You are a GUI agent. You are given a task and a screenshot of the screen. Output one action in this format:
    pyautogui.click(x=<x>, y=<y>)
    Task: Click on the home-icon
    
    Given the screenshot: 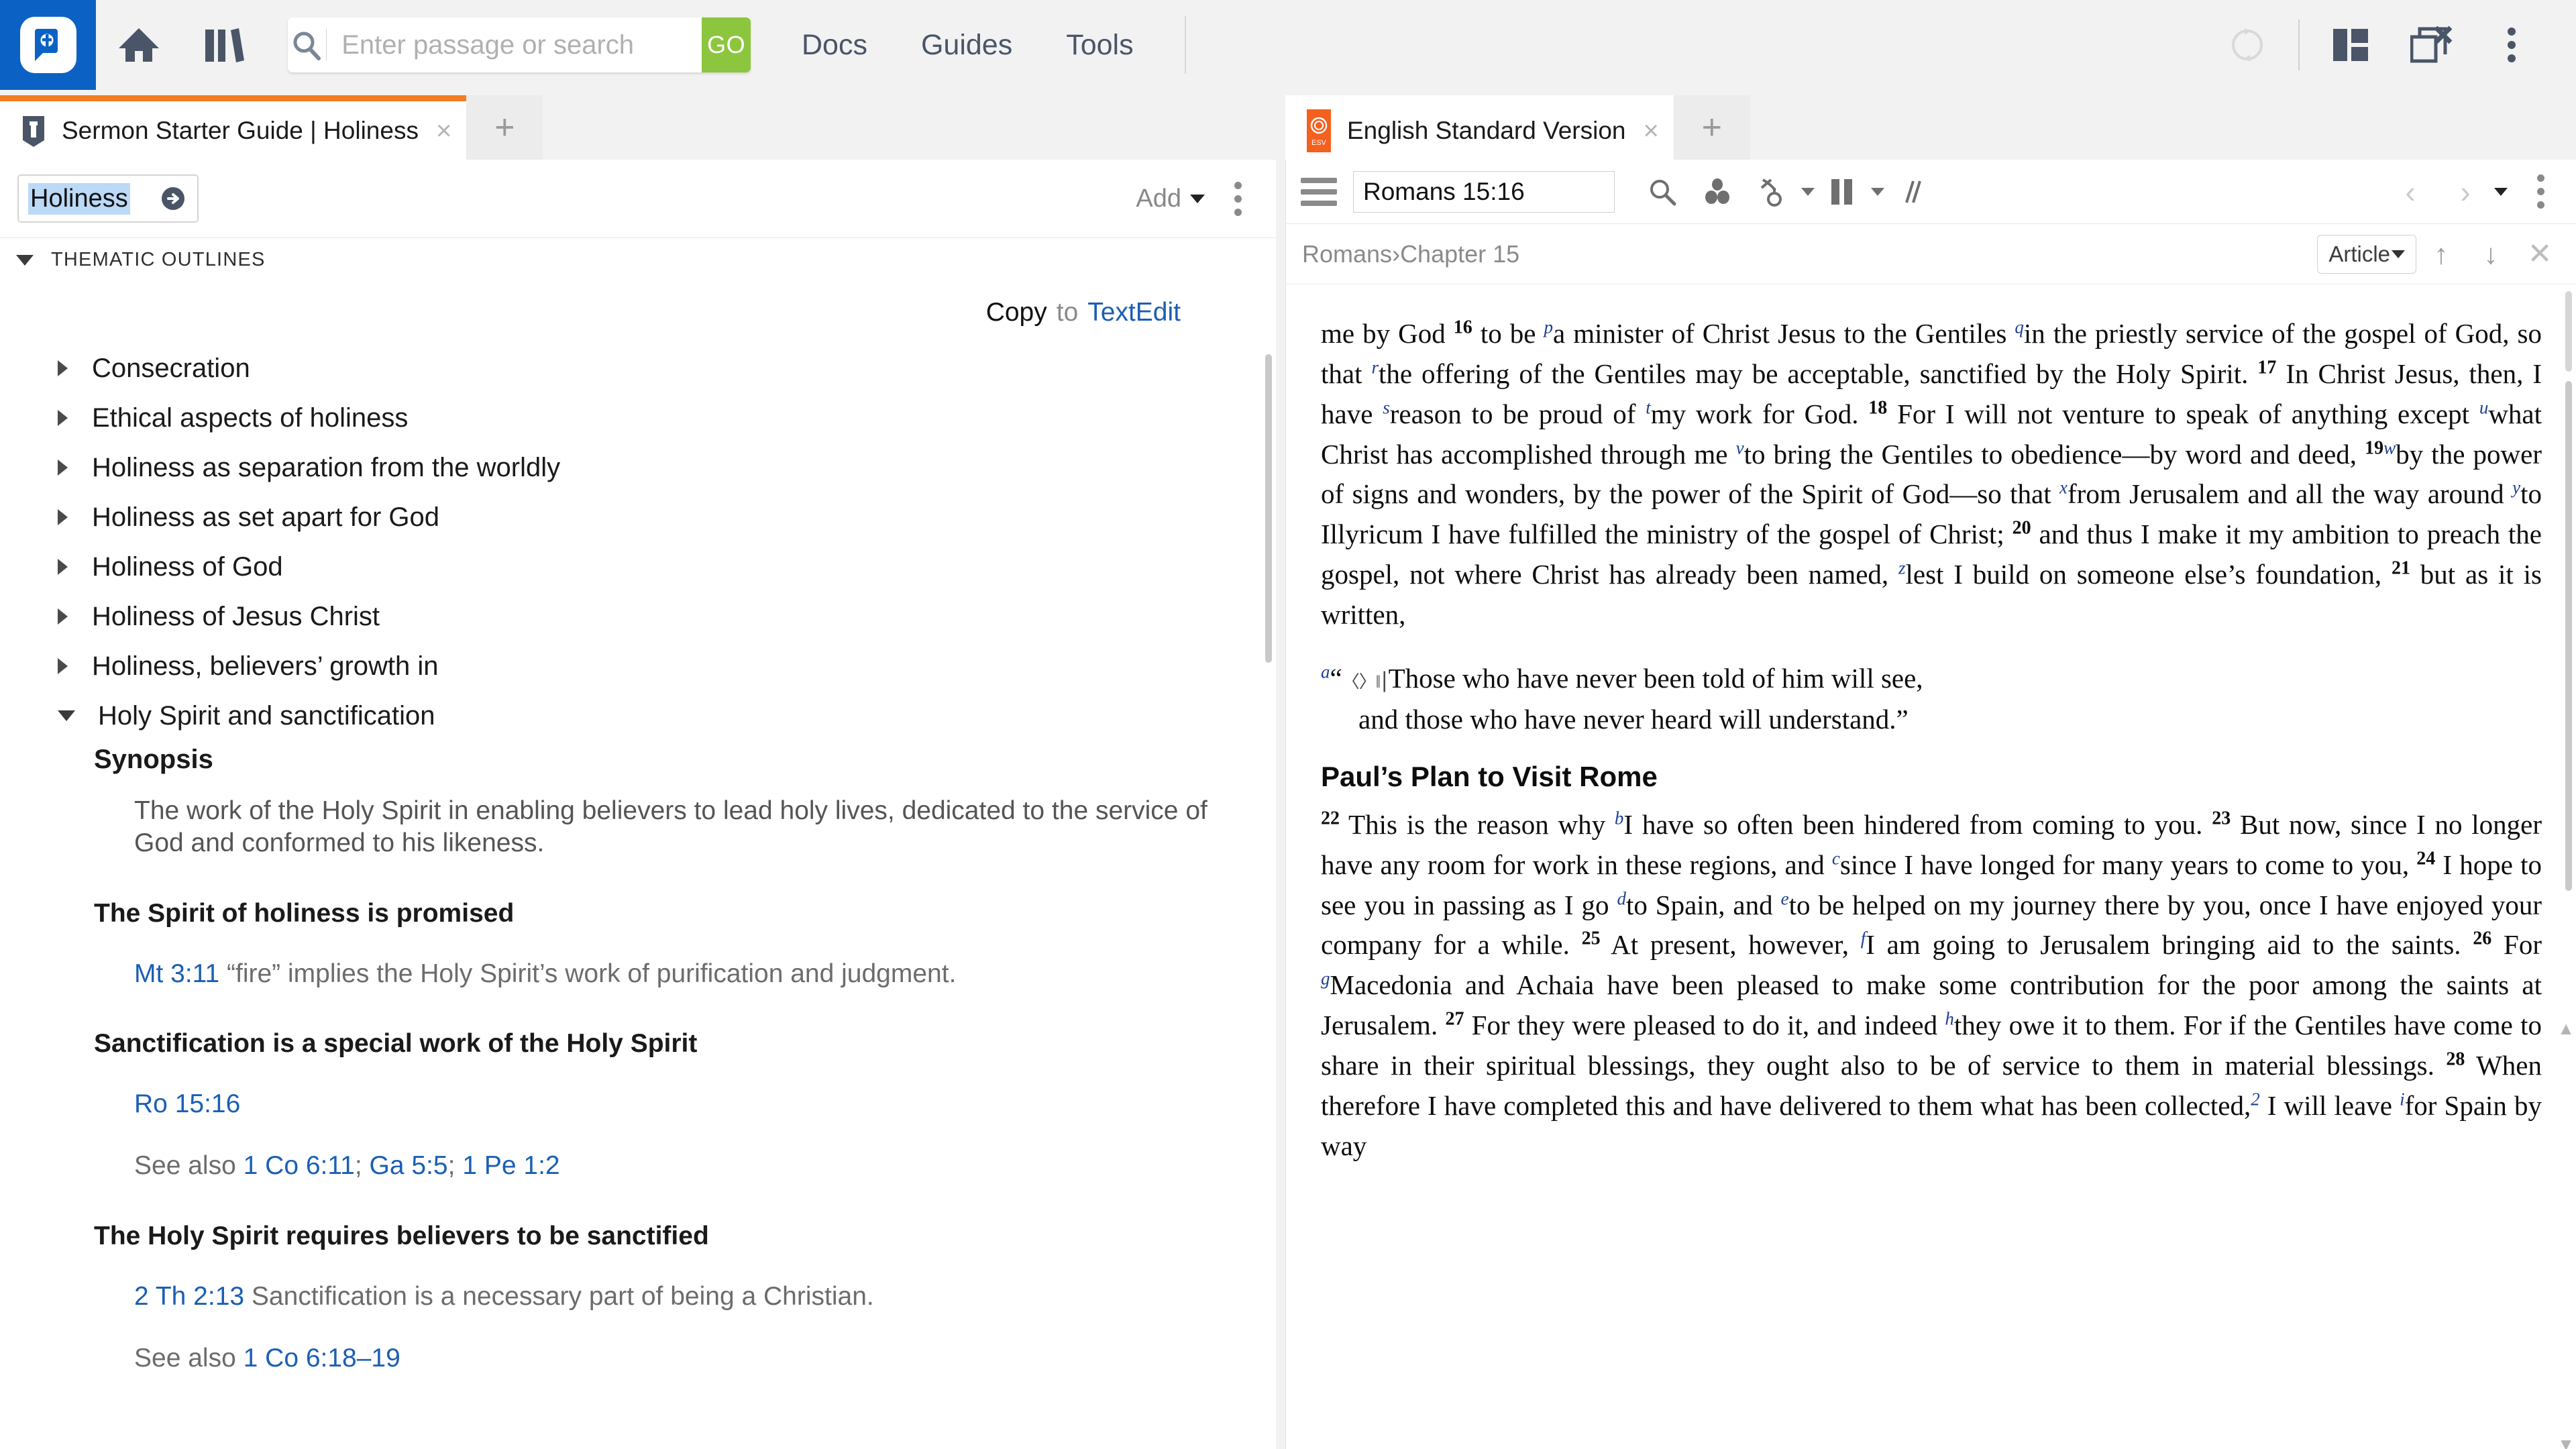 What is the action you would take?
    pyautogui.click(x=139, y=45)
    